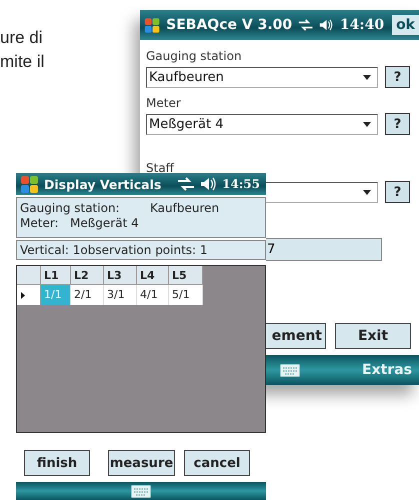  What do you see at coordinates (21, 38) in the screenshot?
I see `document-text: ure di` at bounding box center [21, 38].